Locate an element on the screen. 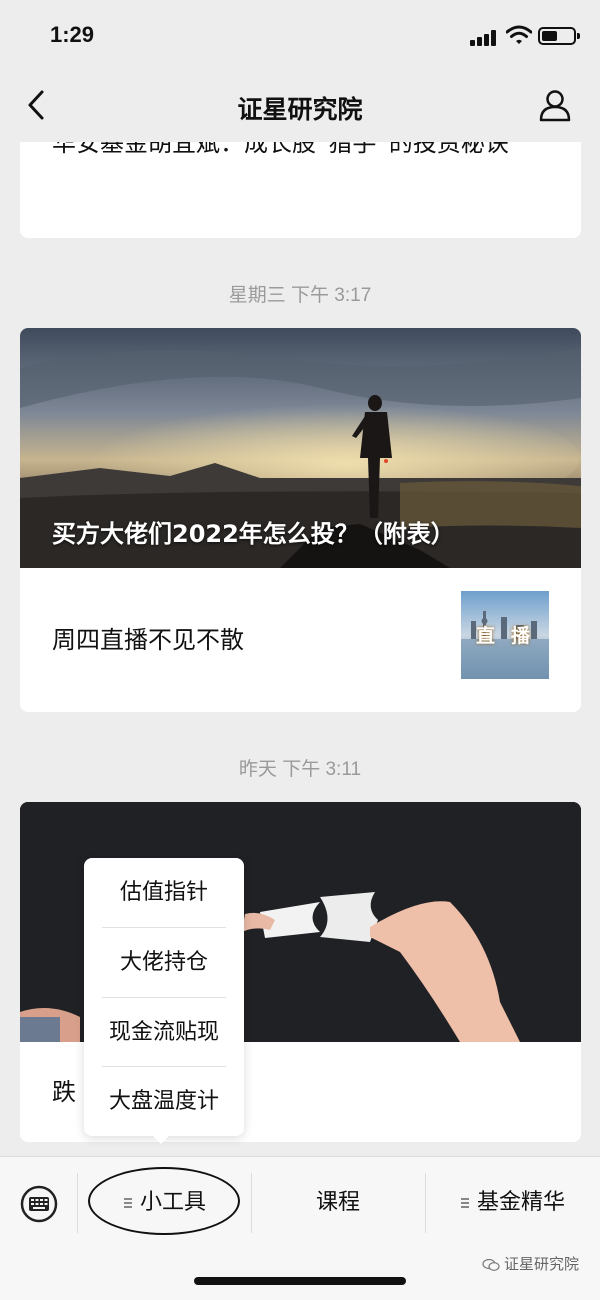  battery-icon is located at coordinates (559, 36).